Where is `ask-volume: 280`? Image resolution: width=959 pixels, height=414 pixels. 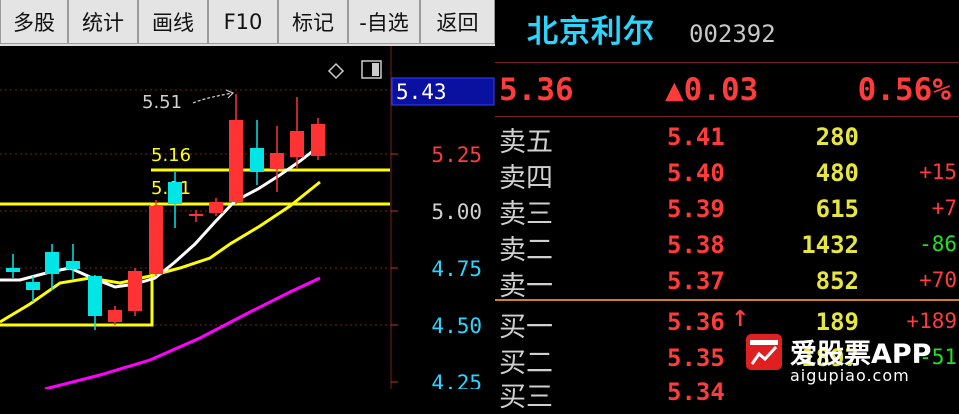 ask-volume: 280 is located at coordinates (837, 137).